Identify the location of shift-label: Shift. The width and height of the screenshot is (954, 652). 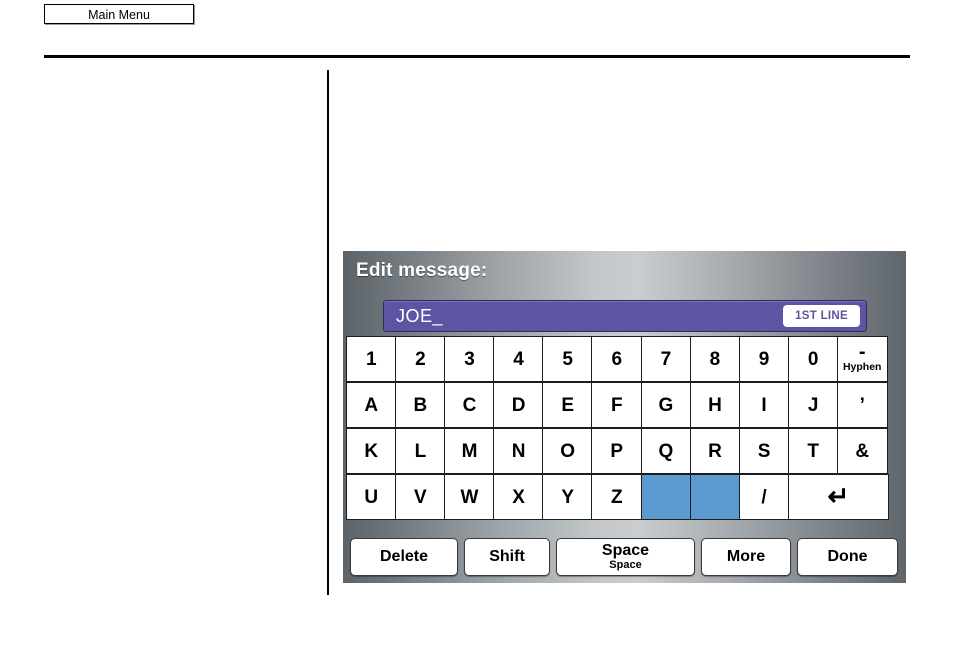
(507, 556).